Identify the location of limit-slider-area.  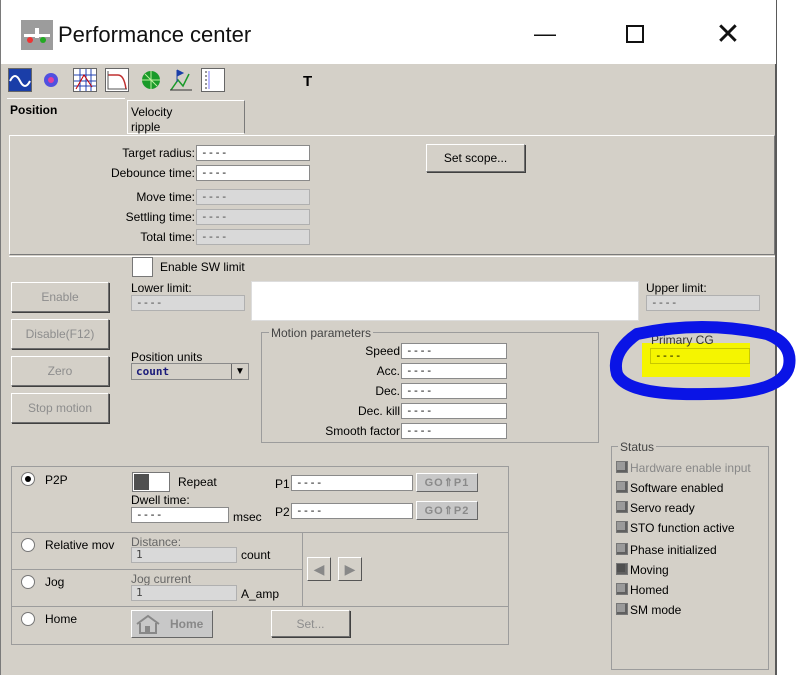
(445, 301).